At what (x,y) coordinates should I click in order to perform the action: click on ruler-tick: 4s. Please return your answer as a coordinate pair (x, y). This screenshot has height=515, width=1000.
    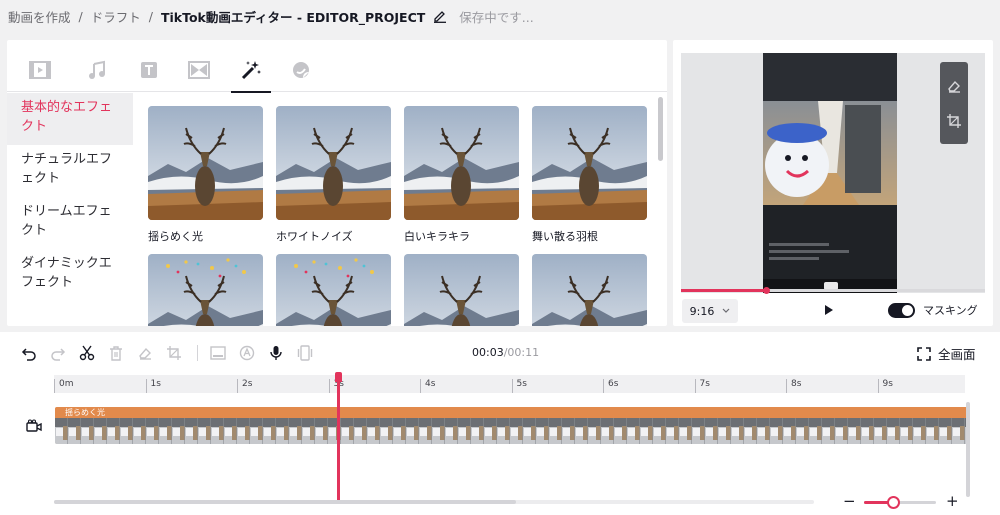
    Looking at the image, I should click on (427, 386).